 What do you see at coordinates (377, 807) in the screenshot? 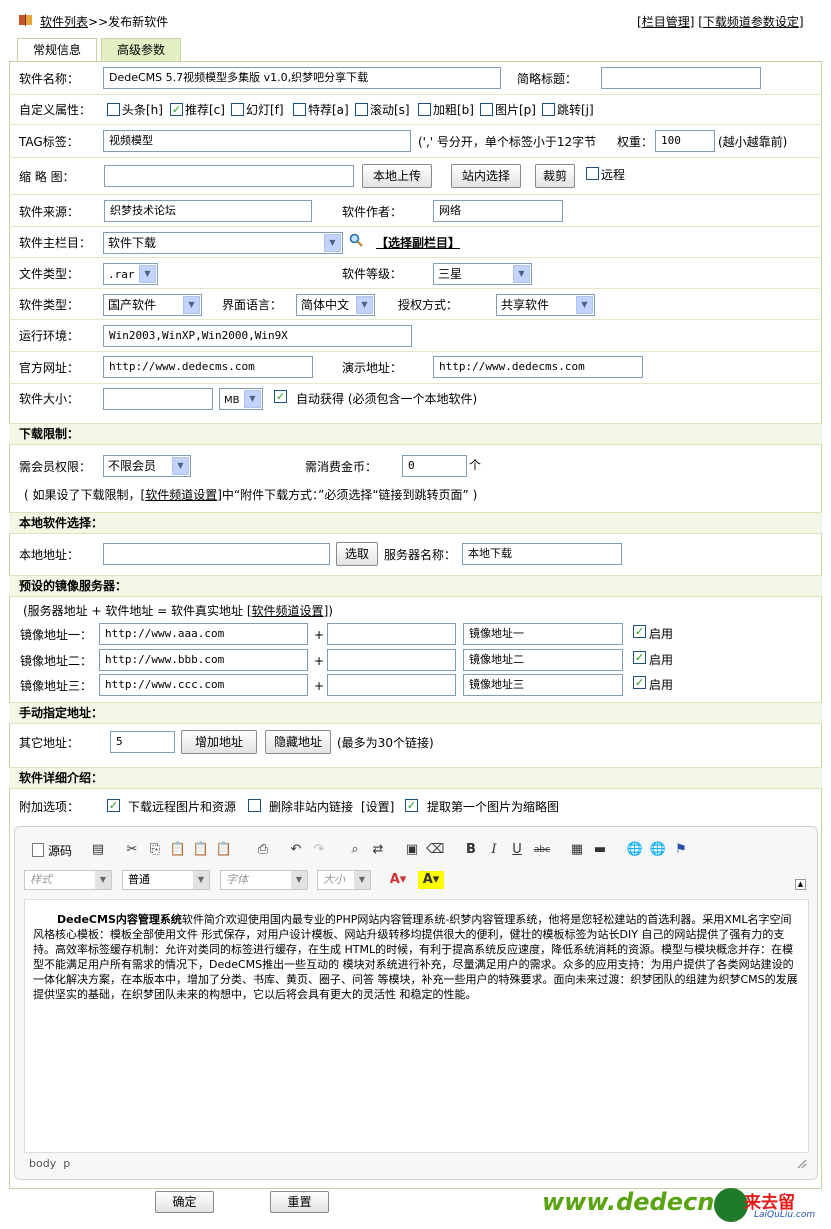
I see `delete-links-settings-link: [设置]` at bounding box center [377, 807].